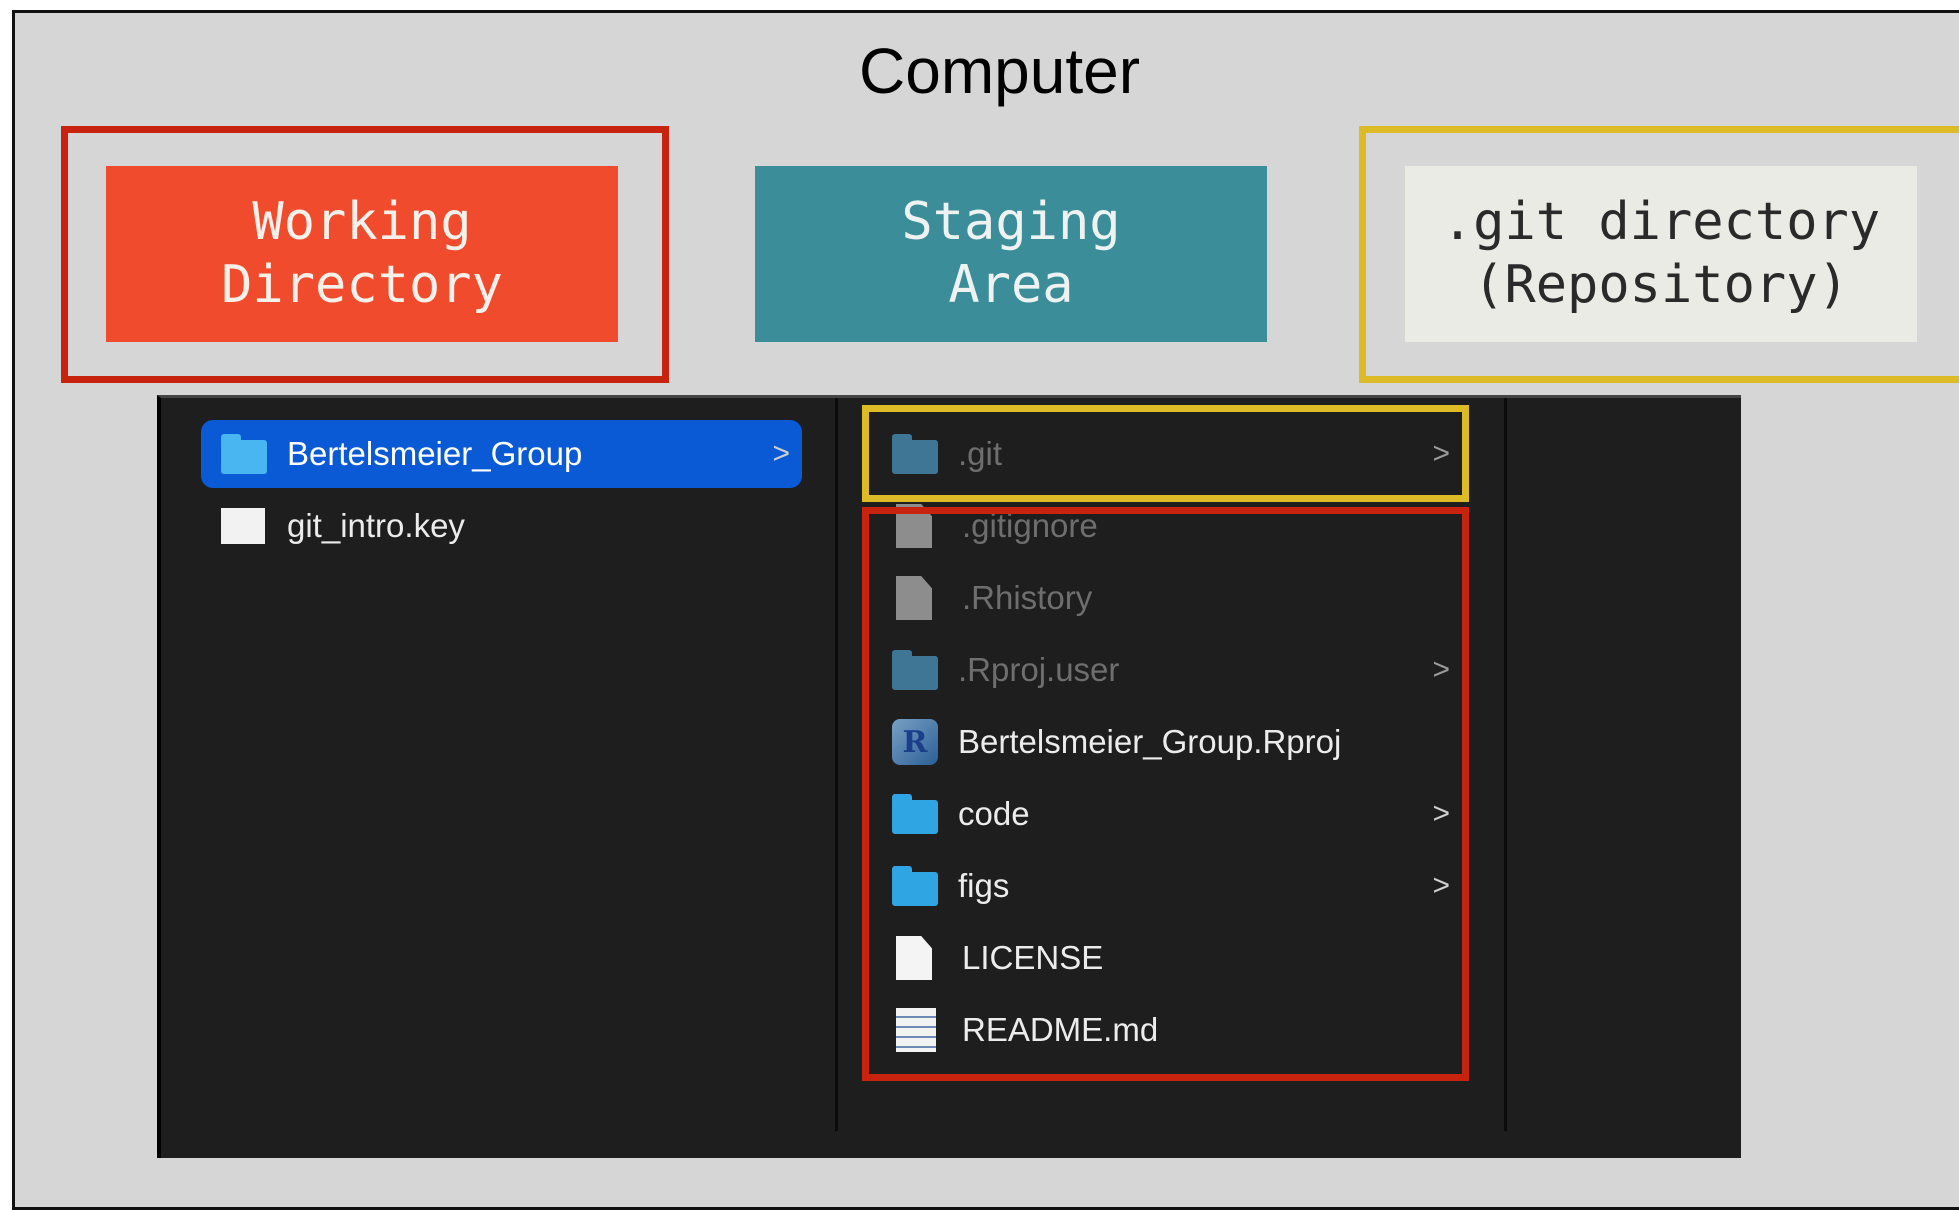  Describe the element at coordinates (501, 526) in the screenshot. I see `finder-item: git_intro.key` at that location.